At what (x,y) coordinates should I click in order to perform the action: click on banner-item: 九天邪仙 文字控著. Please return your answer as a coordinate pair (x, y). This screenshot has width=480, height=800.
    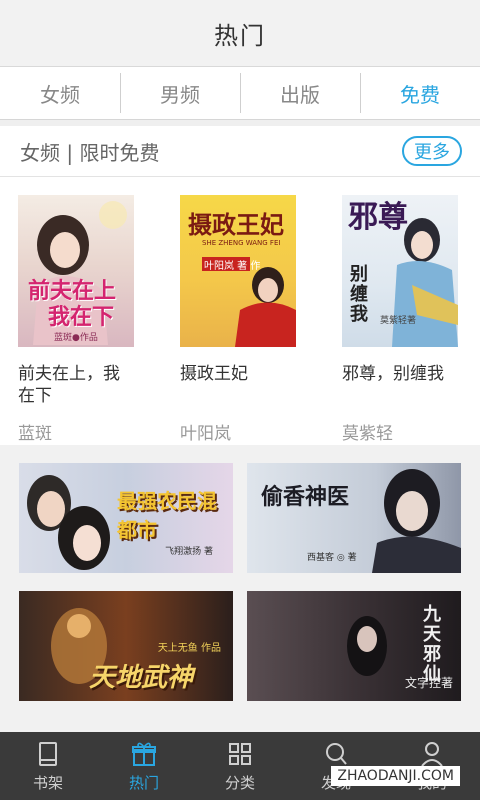
    Looking at the image, I should click on (354, 646).